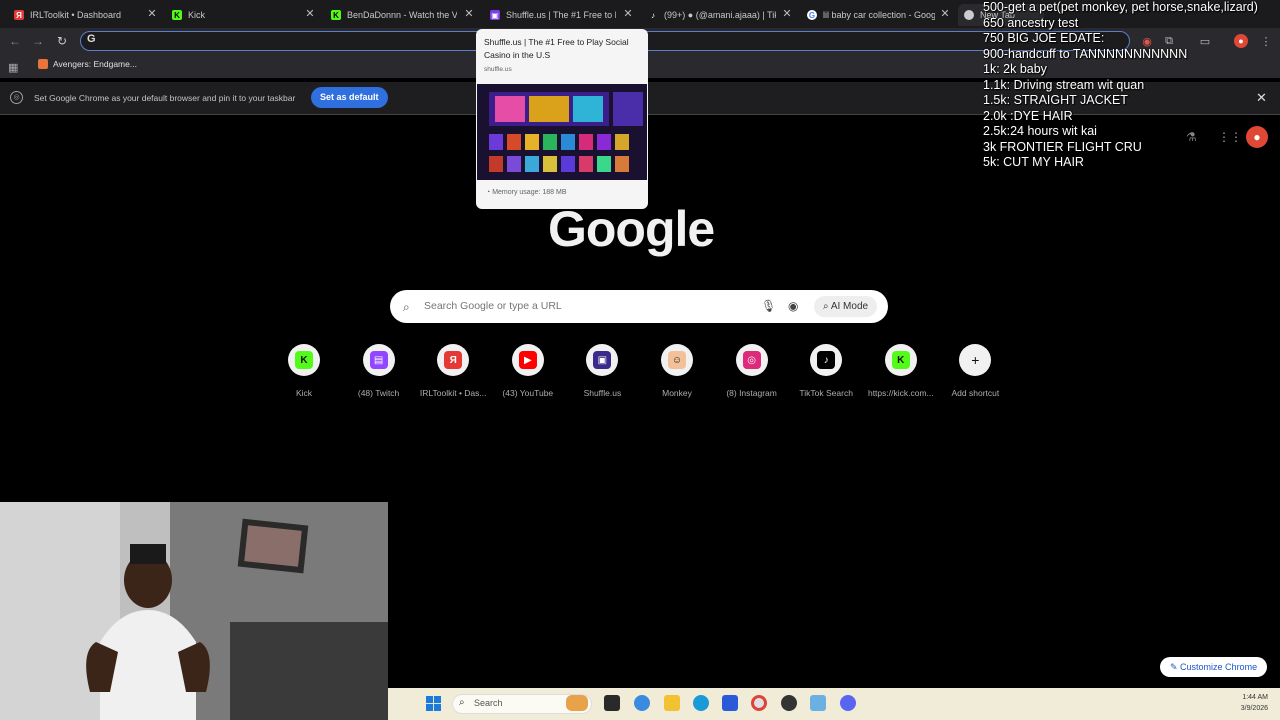 The image size is (1280, 720). I want to click on shortcut-tile: ▤ (48) Twitch, so click(379, 371).